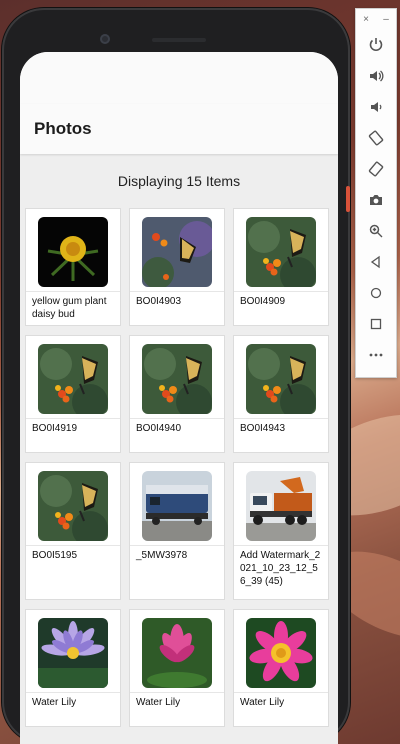 The width and height of the screenshot is (400, 744). What do you see at coordinates (73, 306) in the screenshot?
I see `photo-caption: yellow gum plant daisy bud` at bounding box center [73, 306].